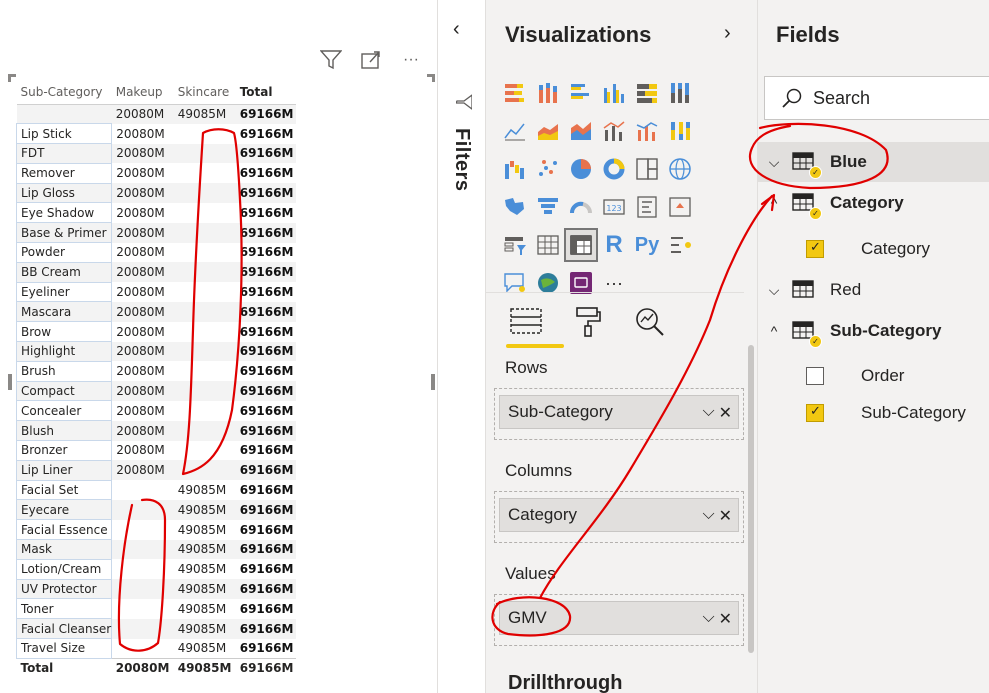  What do you see at coordinates (155, 648) in the screenshot?
I see `table-row: Travel Size 49085M 69166M` at bounding box center [155, 648].